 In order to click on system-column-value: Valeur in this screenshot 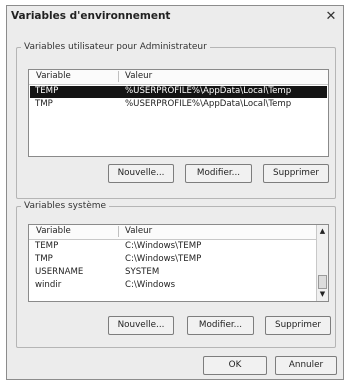, I will do `click(138, 231)`.